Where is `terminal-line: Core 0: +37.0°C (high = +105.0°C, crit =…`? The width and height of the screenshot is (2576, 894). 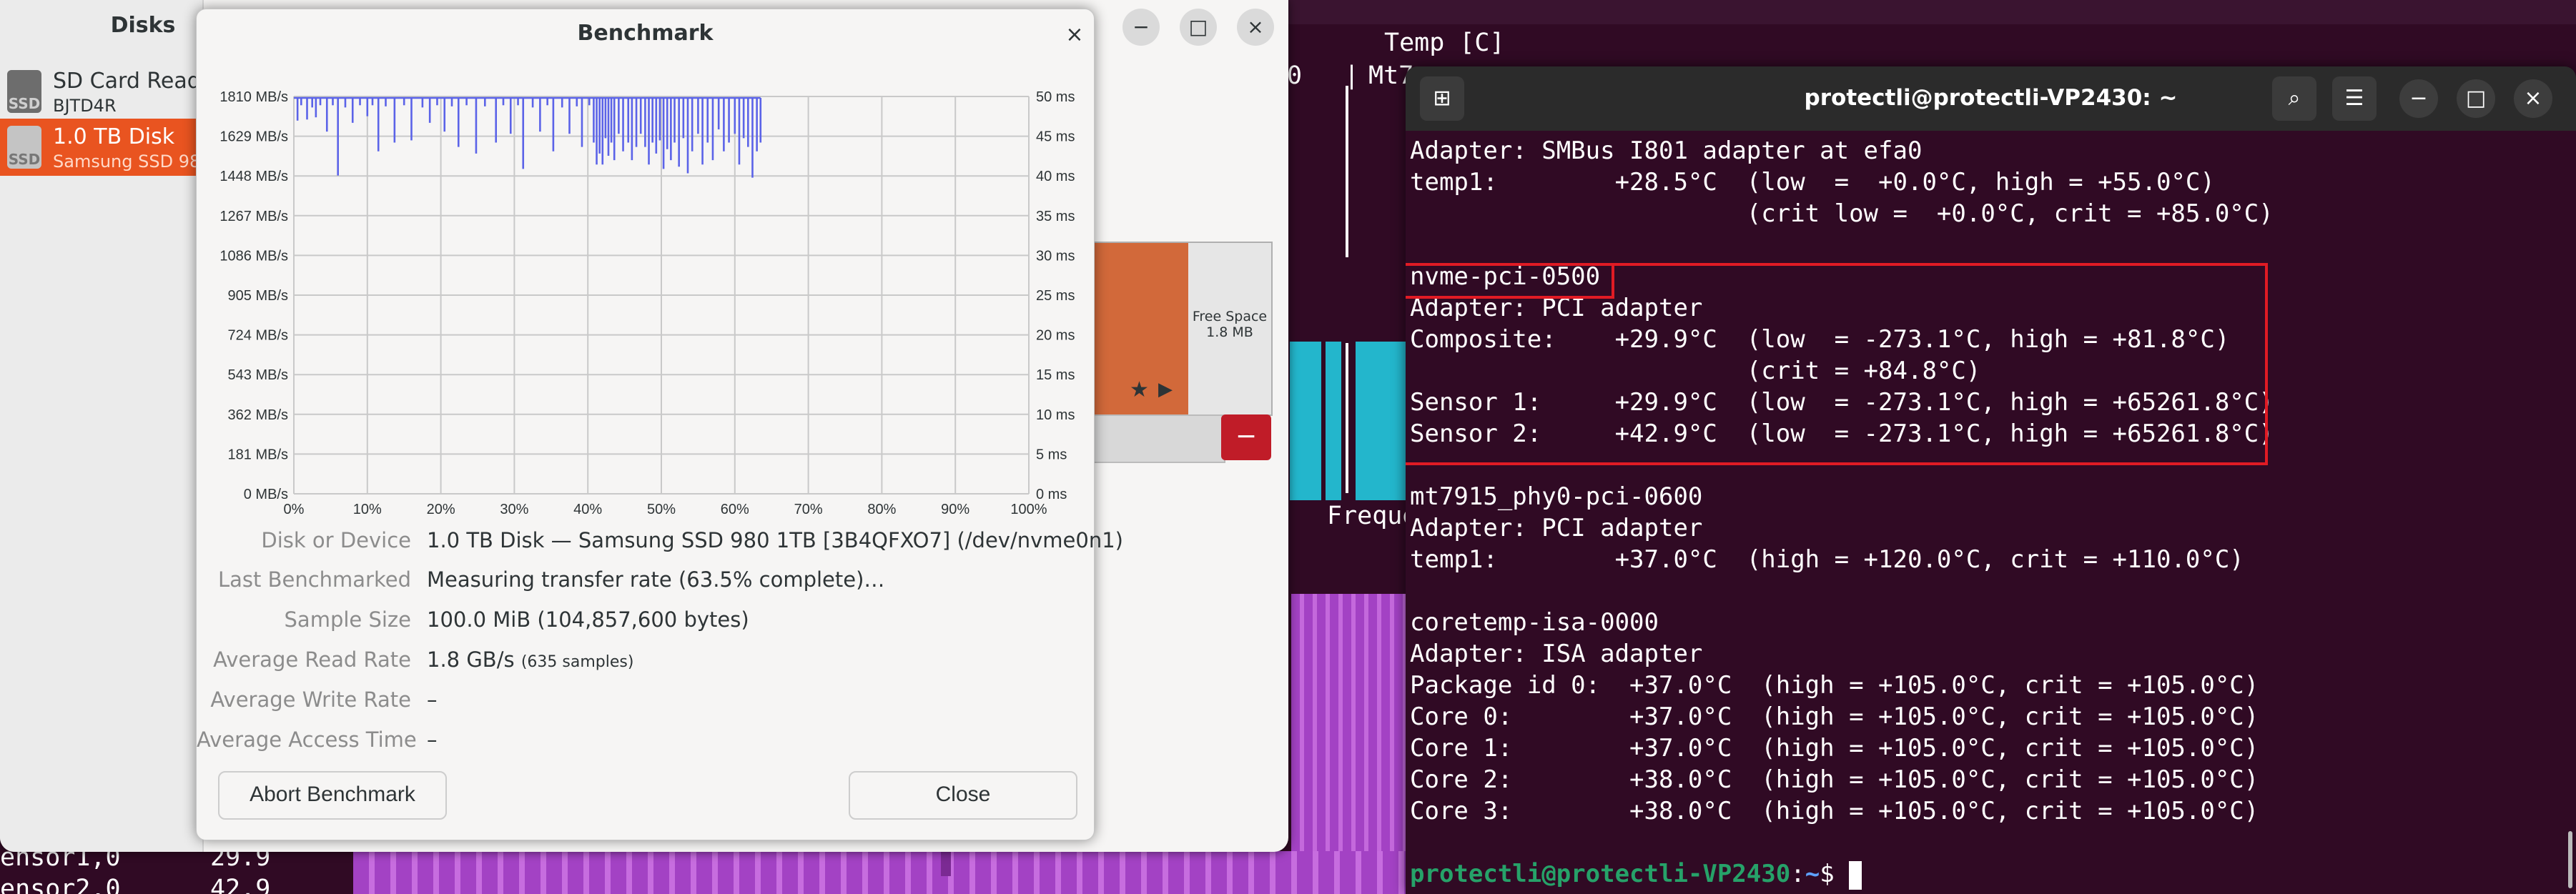 terminal-line: Core 0: +37.0°C (high = +105.0°C, crit =… is located at coordinates (1834, 716).